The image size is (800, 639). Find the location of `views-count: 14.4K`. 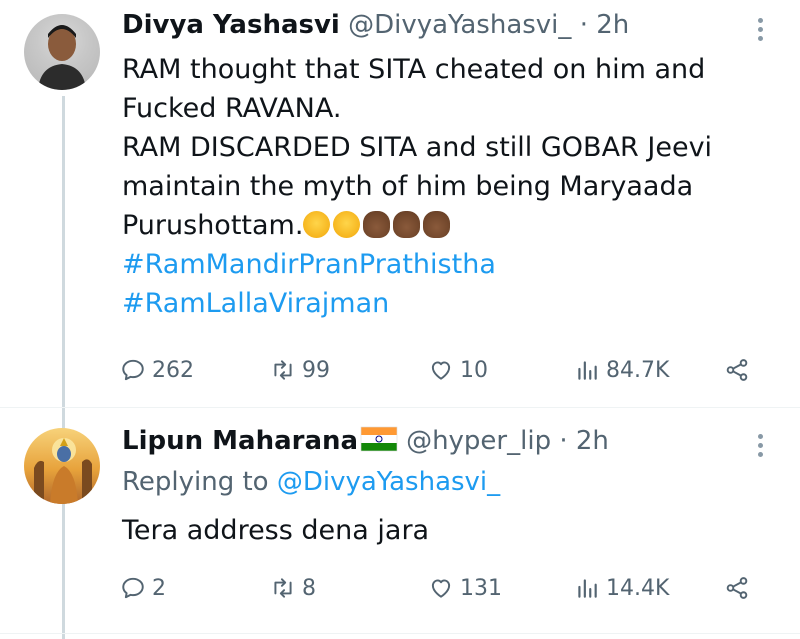

views-count: 14.4K is located at coordinates (638, 588).